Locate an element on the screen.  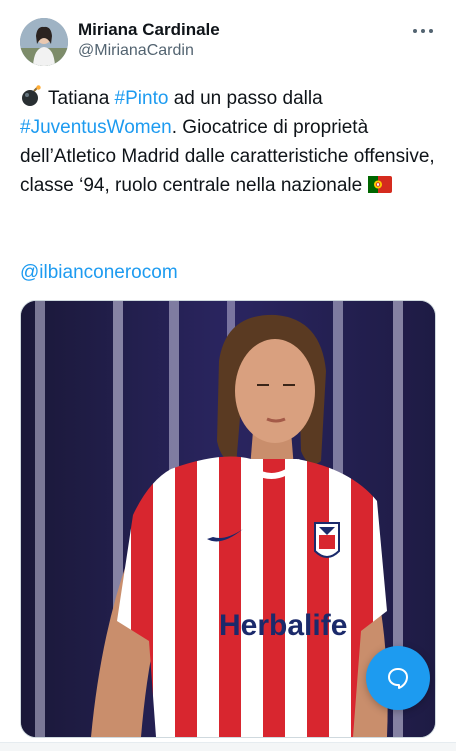
jersey-sponsor-text: Herbalife is located at coordinates (283, 625).